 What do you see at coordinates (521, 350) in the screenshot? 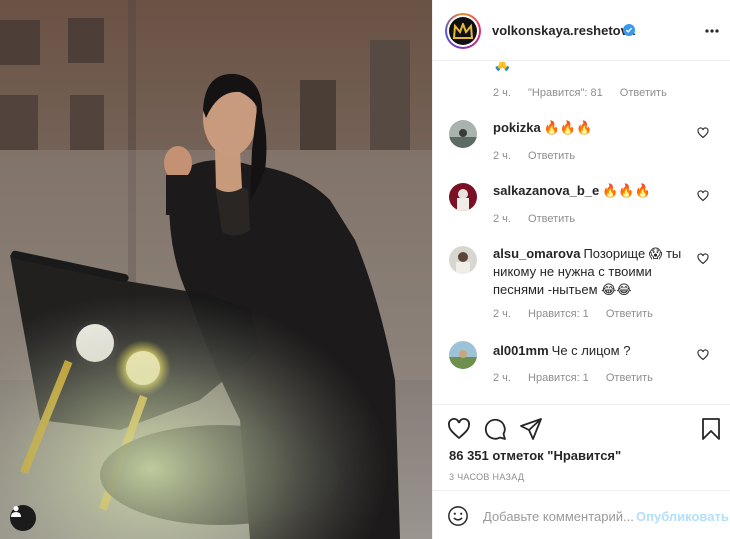
I see `comment-username: al001mm` at bounding box center [521, 350].